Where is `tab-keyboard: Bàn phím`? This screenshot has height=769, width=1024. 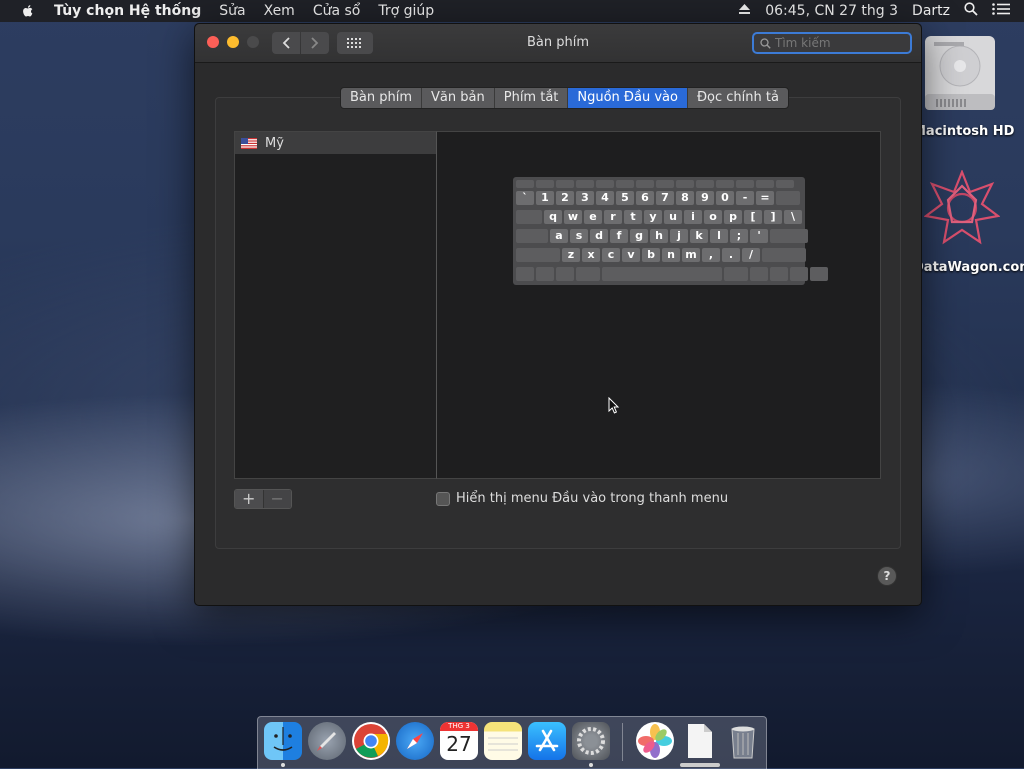 tab-keyboard: Bàn phím is located at coordinates (382, 98).